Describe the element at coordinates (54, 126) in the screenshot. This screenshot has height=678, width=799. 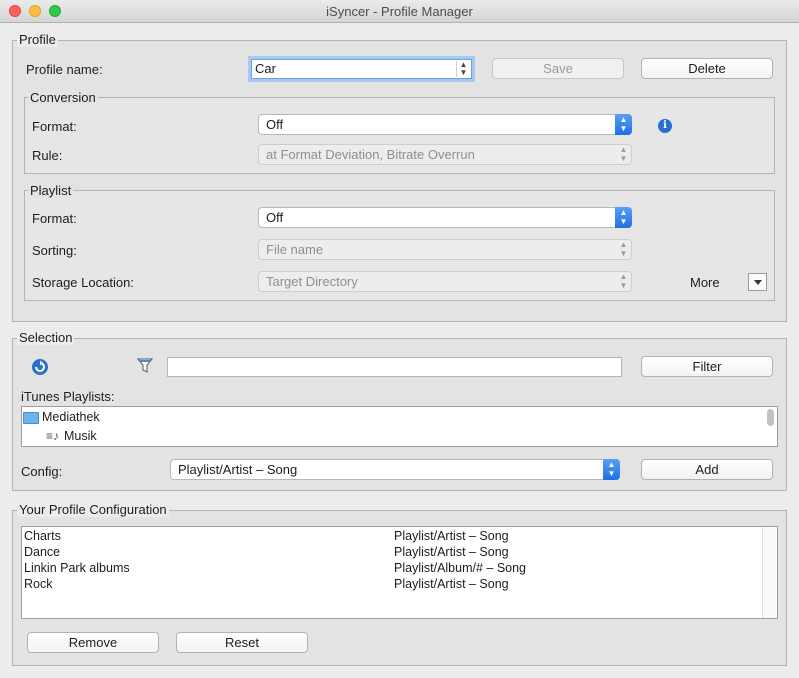
I see `conversion-format-label: Format:` at that location.